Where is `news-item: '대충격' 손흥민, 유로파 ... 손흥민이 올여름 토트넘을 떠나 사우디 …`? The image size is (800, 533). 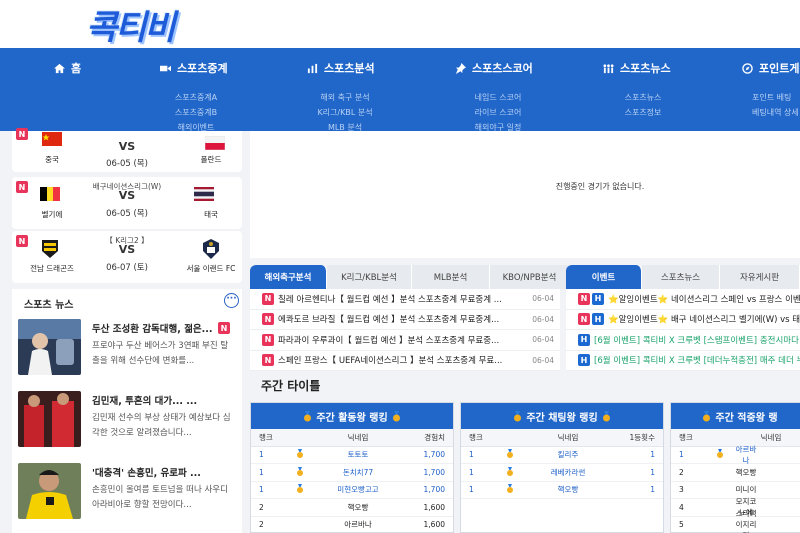 news-item: '대충격' 손흥민, 유로파 ... 손흥민이 올여름 토트넘을 떠나 사우디 … is located at coordinates (129, 494).